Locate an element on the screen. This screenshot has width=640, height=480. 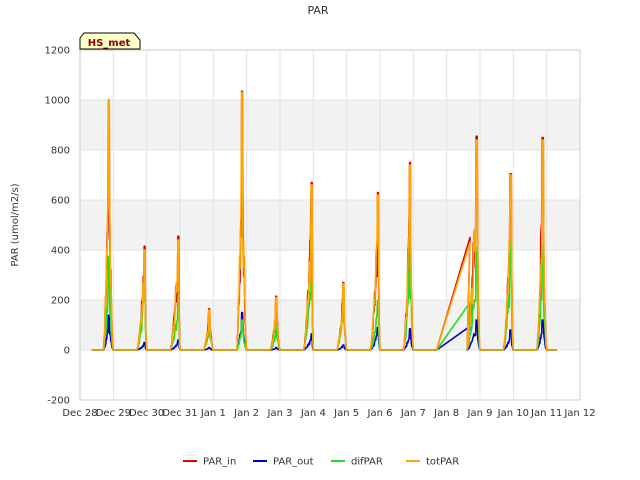
x-tick-label: Jan 4 is located at coordinates (313, 413).